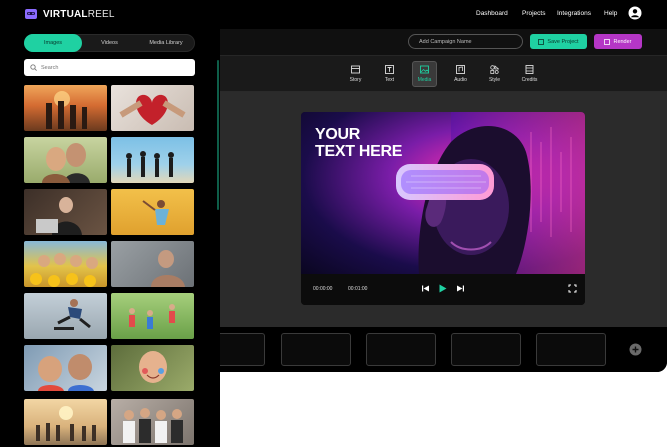  I want to click on woman-yellow-wall-image, so click(155, 212).